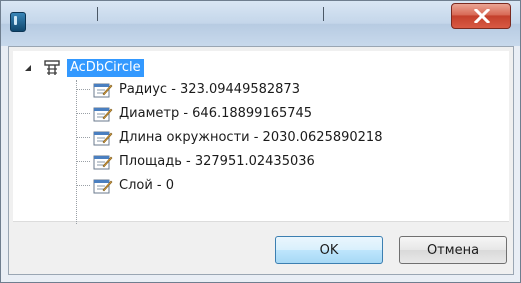 This screenshot has height=283, width=521. What do you see at coordinates (217, 161) in the screenshot?
I see `tree-item-label: Площадь - 327951.02435036` at bounding box center [217, 161].